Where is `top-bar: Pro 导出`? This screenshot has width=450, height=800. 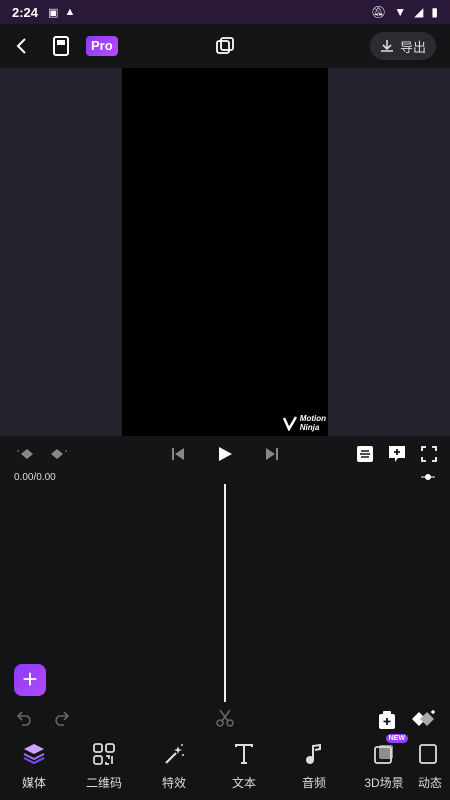
top-bar: Pro 导出 is located at coordinates (225, 46).